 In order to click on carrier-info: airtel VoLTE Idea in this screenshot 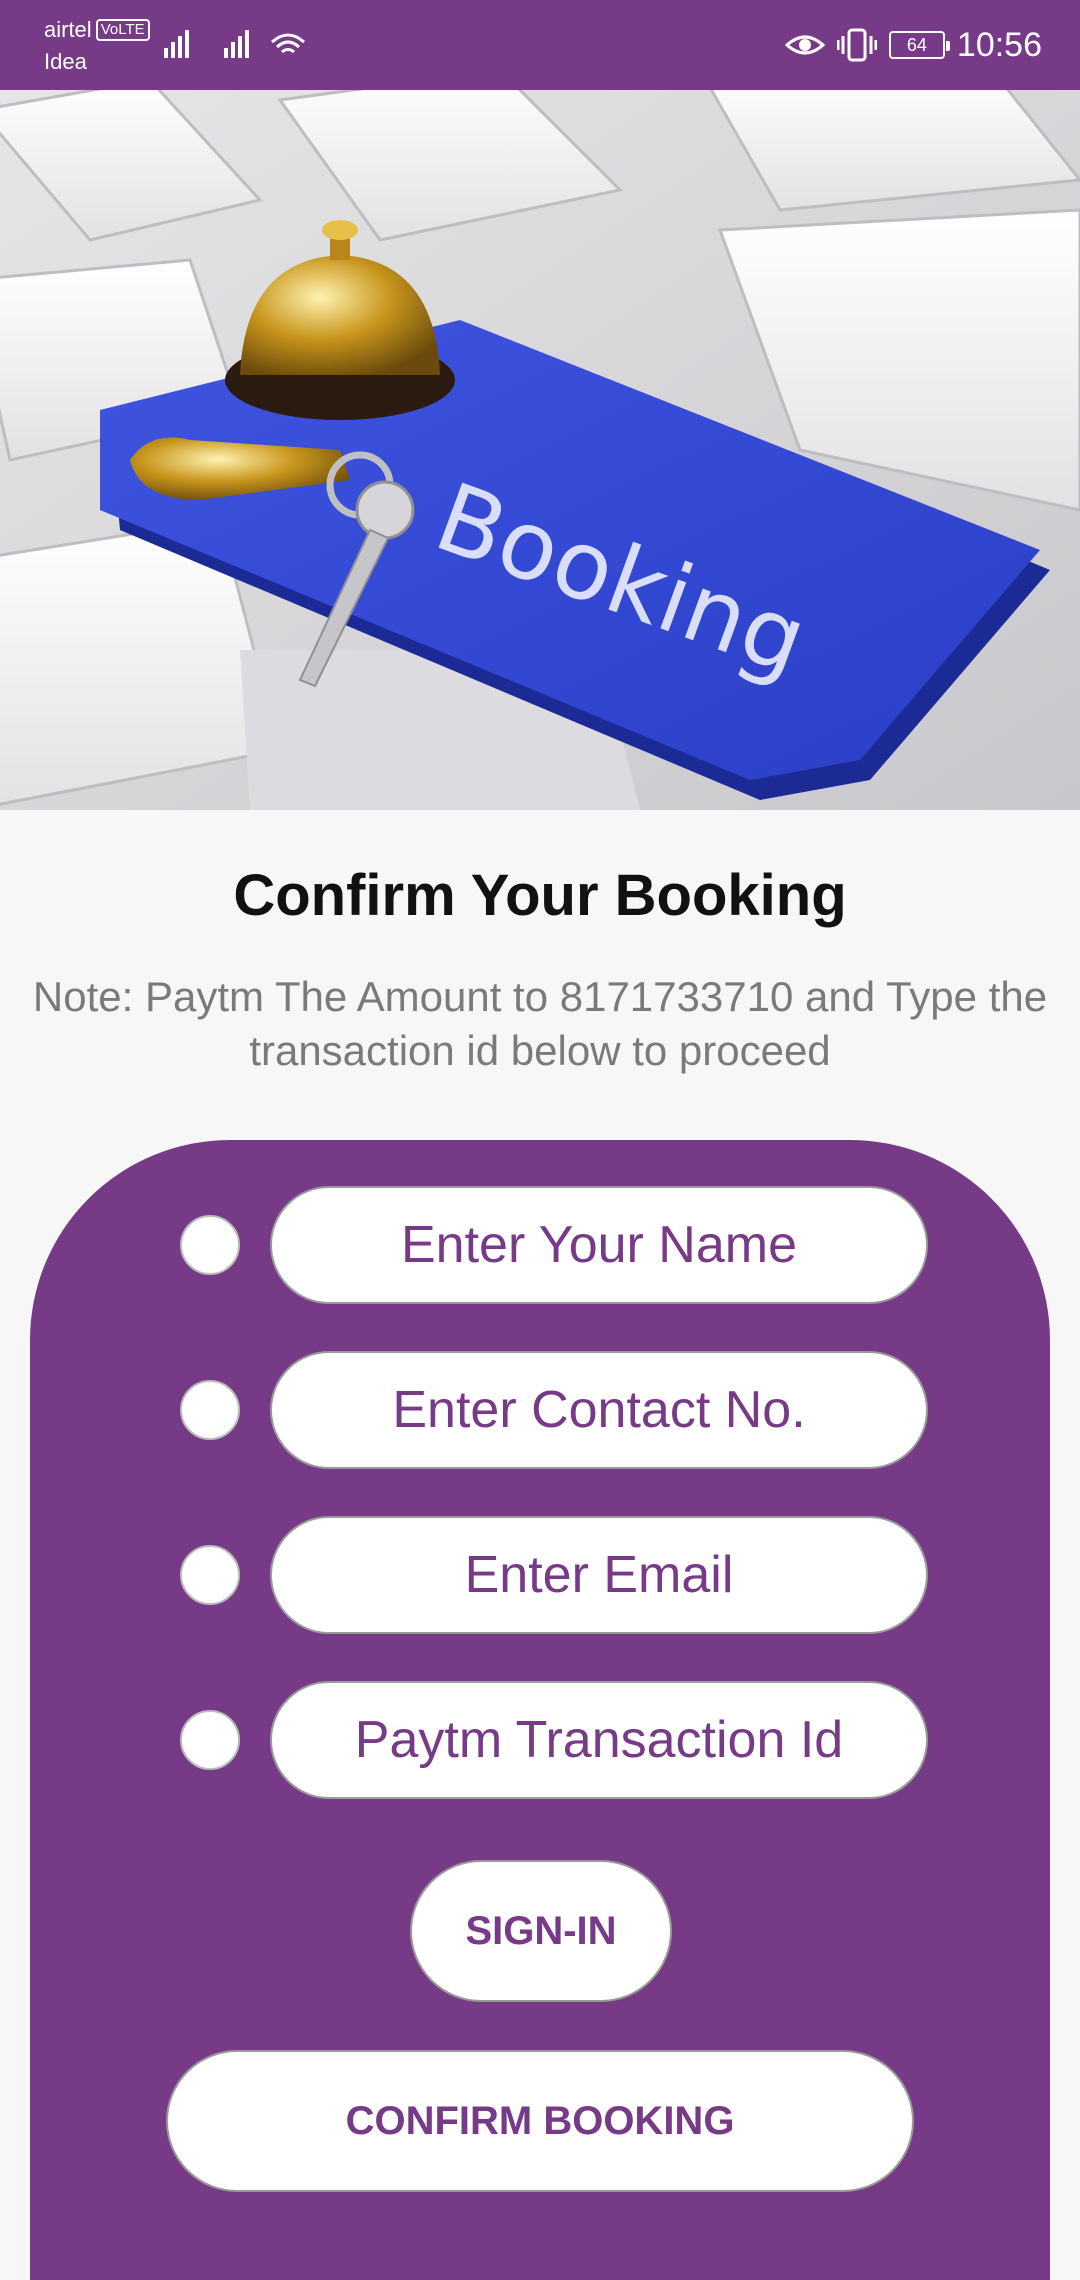, I will do `click(97, 46)`.